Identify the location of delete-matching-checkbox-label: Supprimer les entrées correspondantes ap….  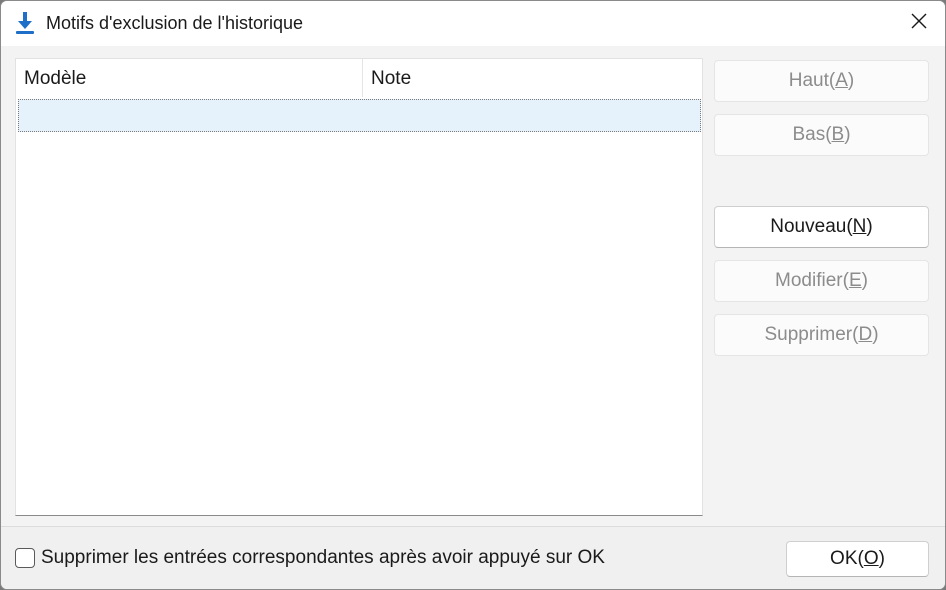
(323, 558).